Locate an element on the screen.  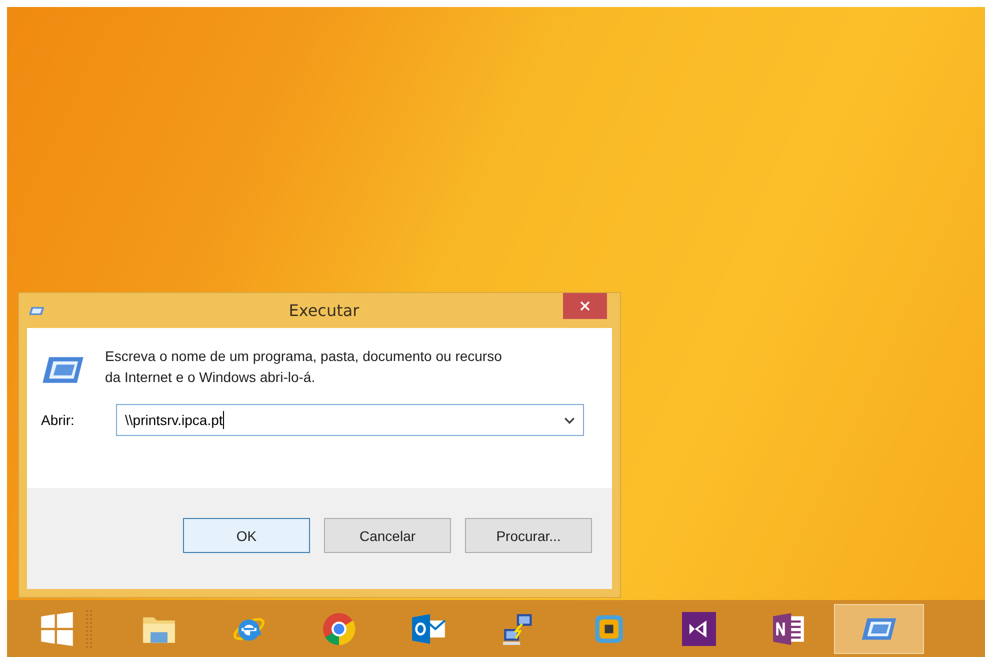
dropdown-caret-icon is located at coordinates (569, 420).